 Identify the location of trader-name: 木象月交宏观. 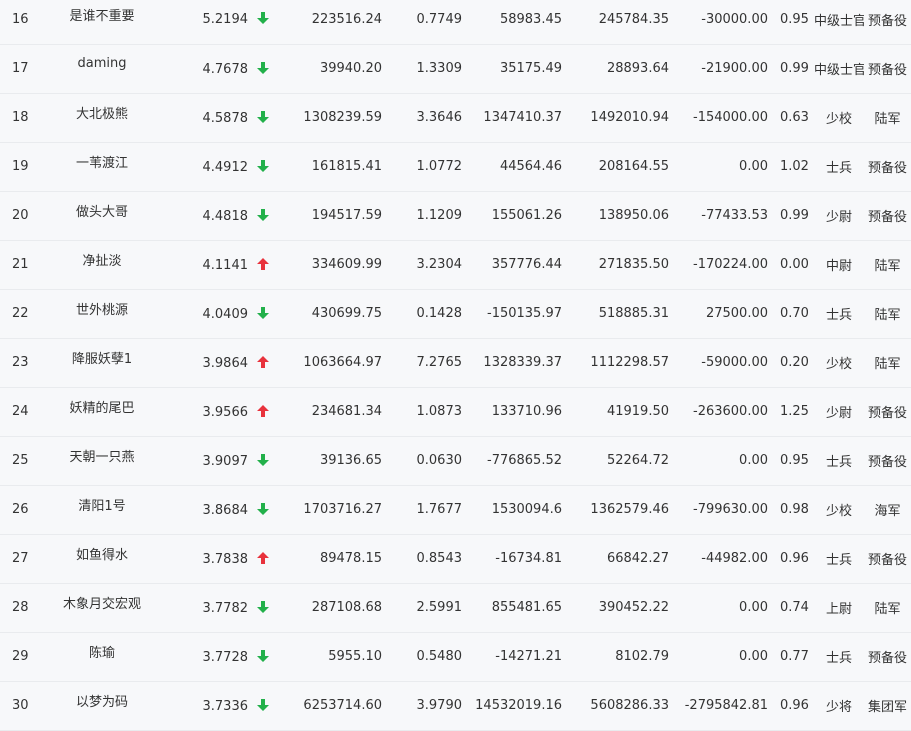
(102, 604).